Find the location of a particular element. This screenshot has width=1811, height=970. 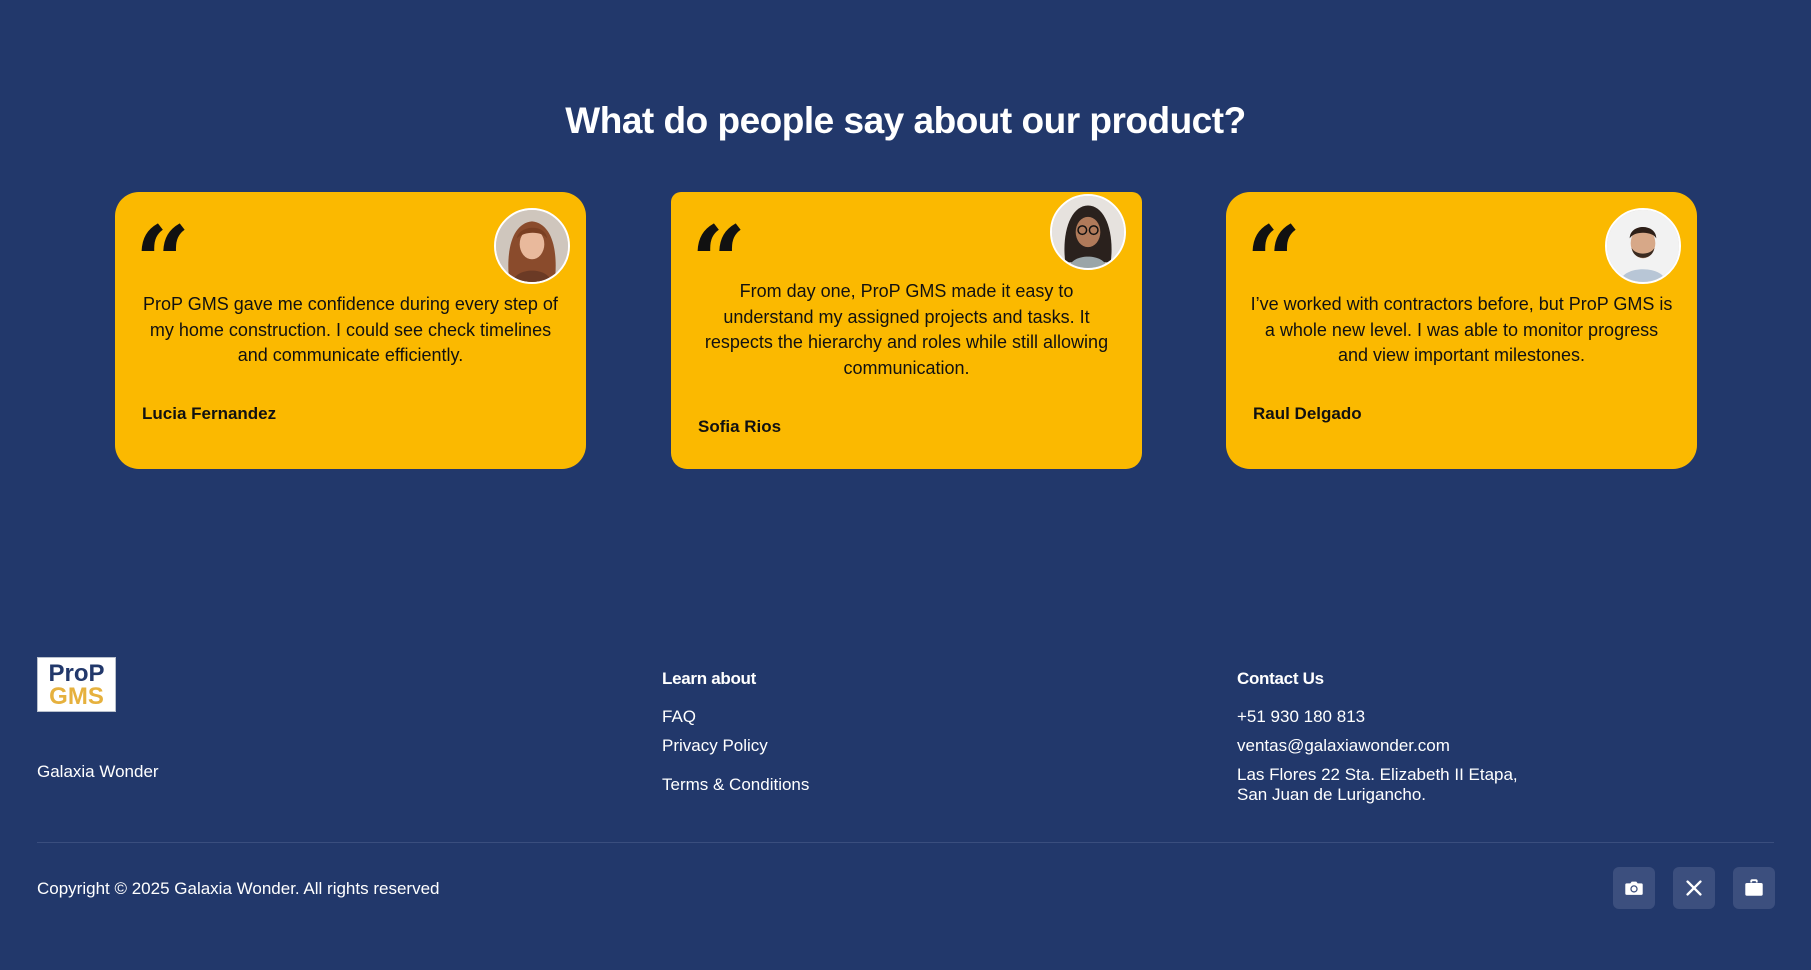

terms-conditions-link: Terms & Conditions is located at coordinates (735, 785).